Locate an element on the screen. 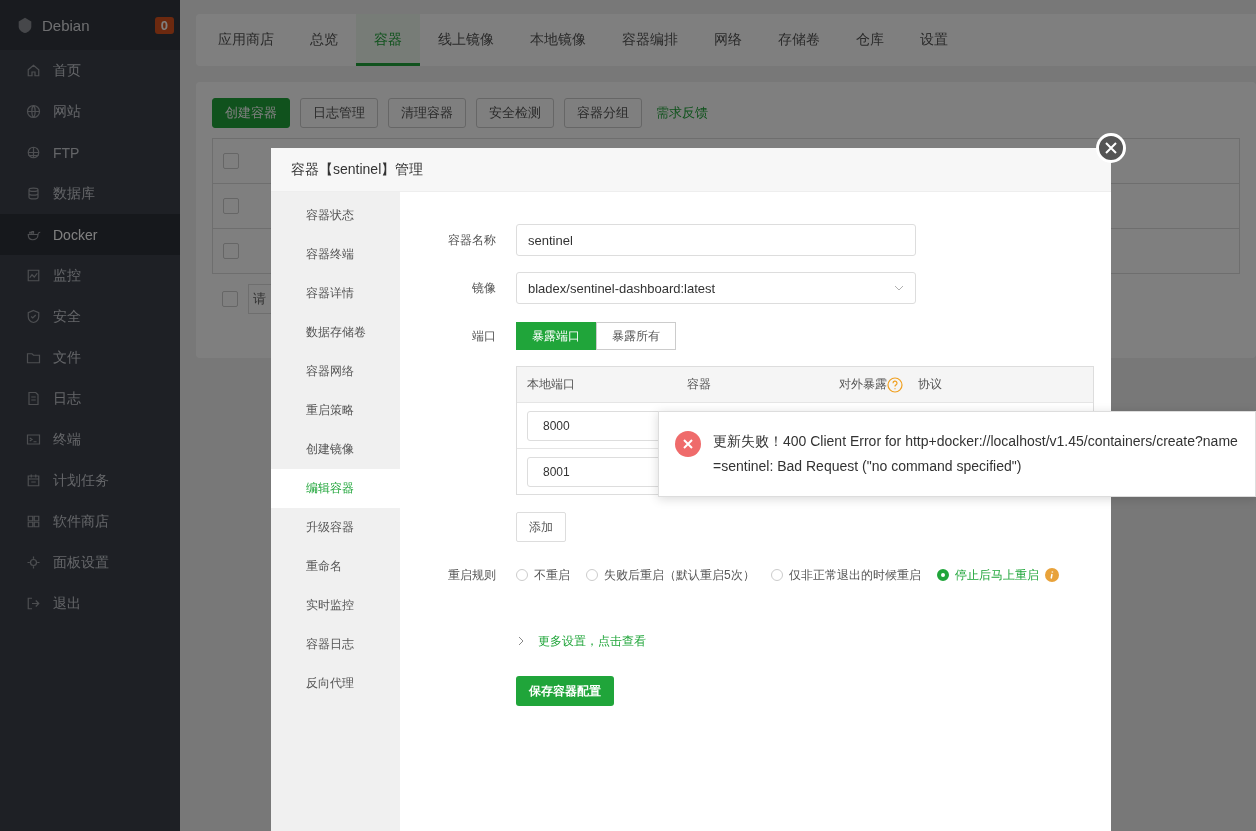 The height and width of the screenshot is (831, 1256). tab: 应用商店 is located at coordinates (246, 40).